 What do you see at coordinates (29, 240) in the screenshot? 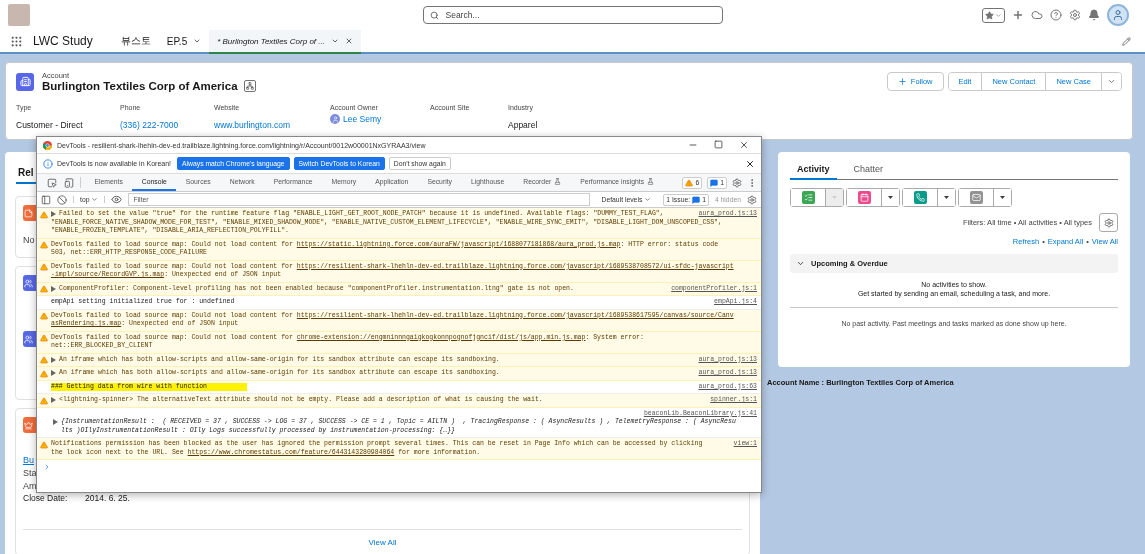
I see `empty-text: No` at bounding box center [29, 240].